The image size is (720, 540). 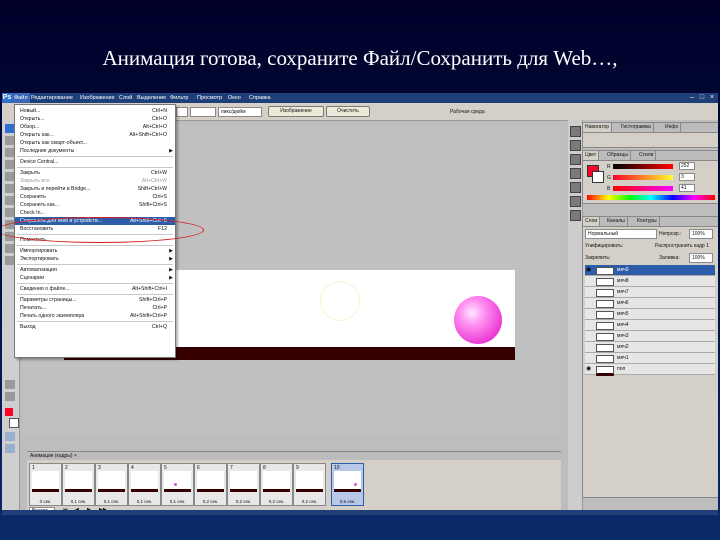 I want to click on tab-navigator: Навигатор, so click(x=598, y=127).